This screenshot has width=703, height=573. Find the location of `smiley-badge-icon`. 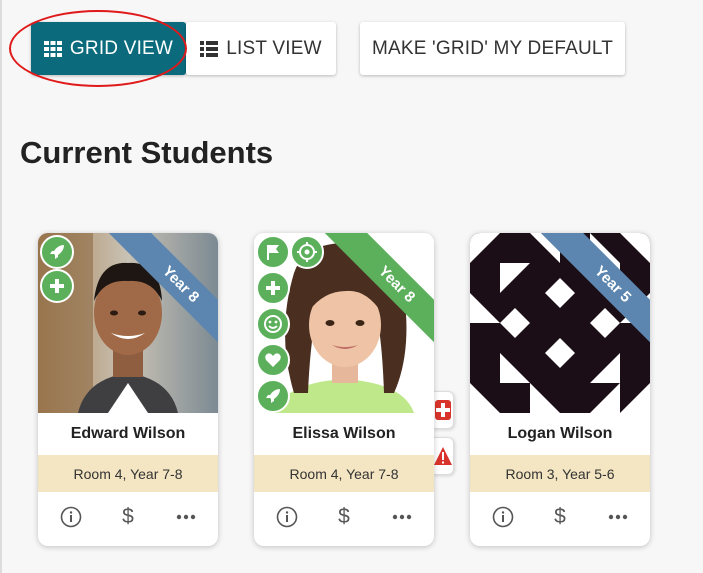

smiley-badge-icon is located at coordinates (273, 324).